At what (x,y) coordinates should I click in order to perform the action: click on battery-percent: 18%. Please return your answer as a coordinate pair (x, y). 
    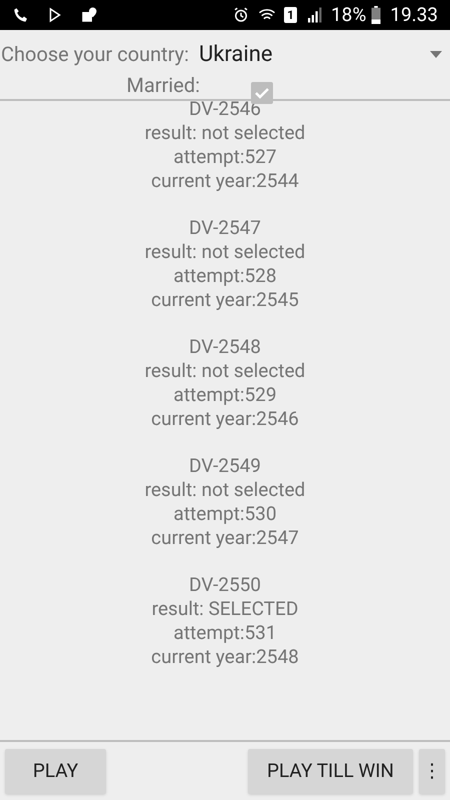
    Looking at the image, I should click on (348, 15).